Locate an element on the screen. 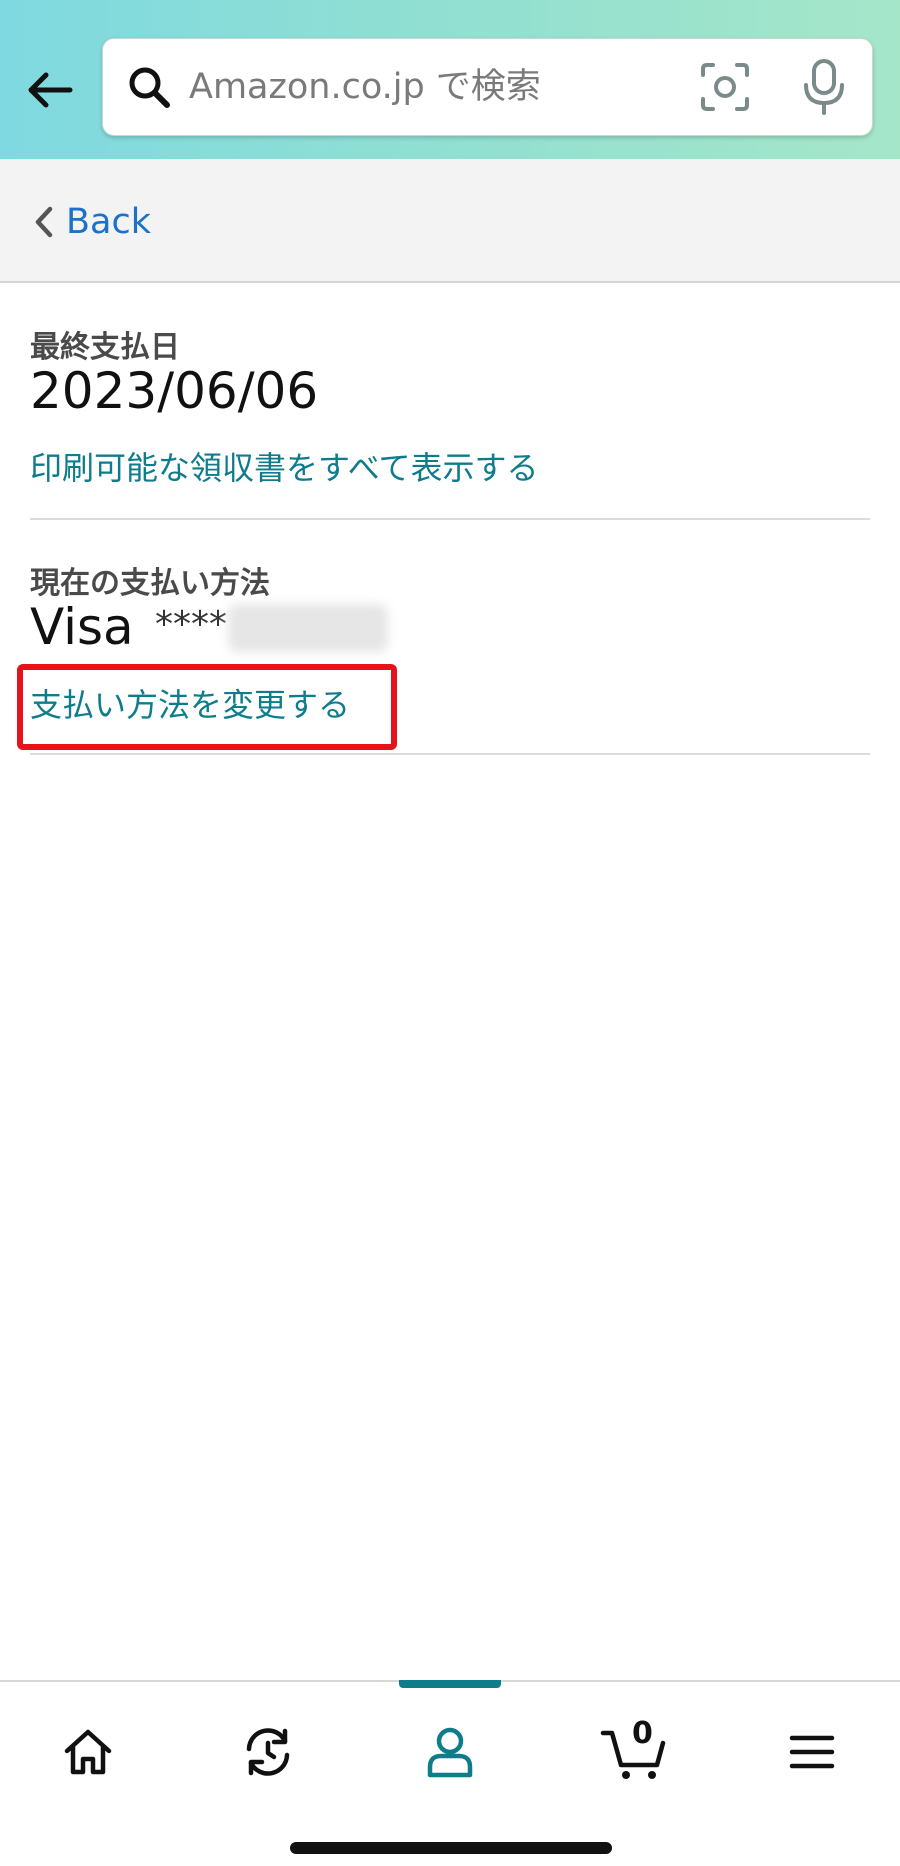 The image size is (900, 1866). view-receipts-link: 印刷可能な領収書をすべて表示する is located at coordinates (284, 466).